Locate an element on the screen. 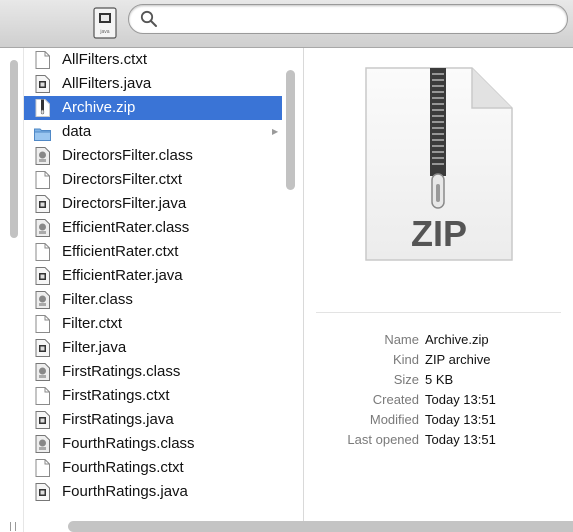  file-name: DirectorsFilter.class is located at coordinates (127, 155).